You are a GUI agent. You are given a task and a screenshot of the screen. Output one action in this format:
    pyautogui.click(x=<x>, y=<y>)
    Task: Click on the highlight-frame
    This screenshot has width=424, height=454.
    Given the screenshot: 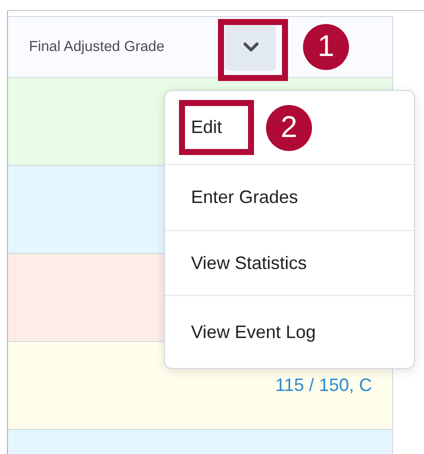 What is the action you would take?
    pyautogui.click(x=253, y=50)
    